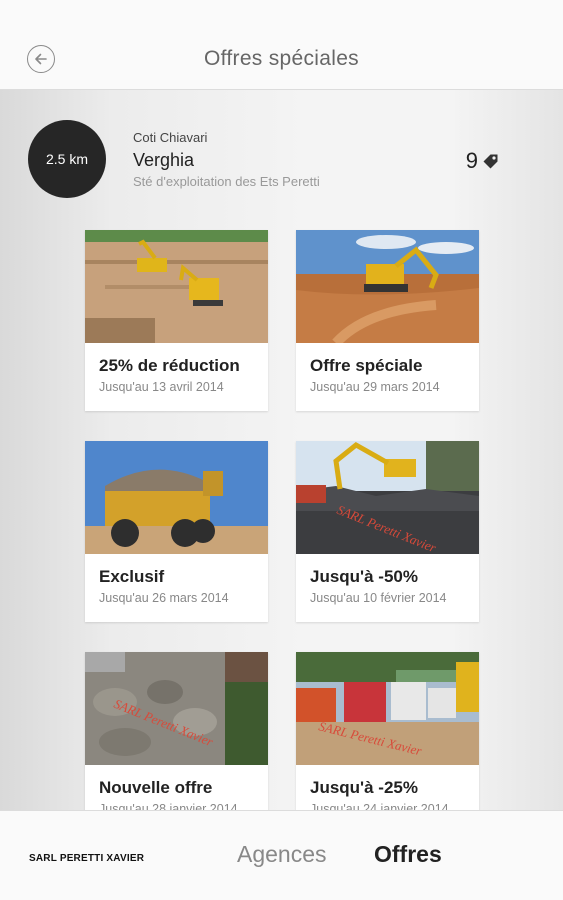 The height and width of the screenshot is (900, 563). I want to click on offer-title: Jusqu'à -25%, so click(364, 787).